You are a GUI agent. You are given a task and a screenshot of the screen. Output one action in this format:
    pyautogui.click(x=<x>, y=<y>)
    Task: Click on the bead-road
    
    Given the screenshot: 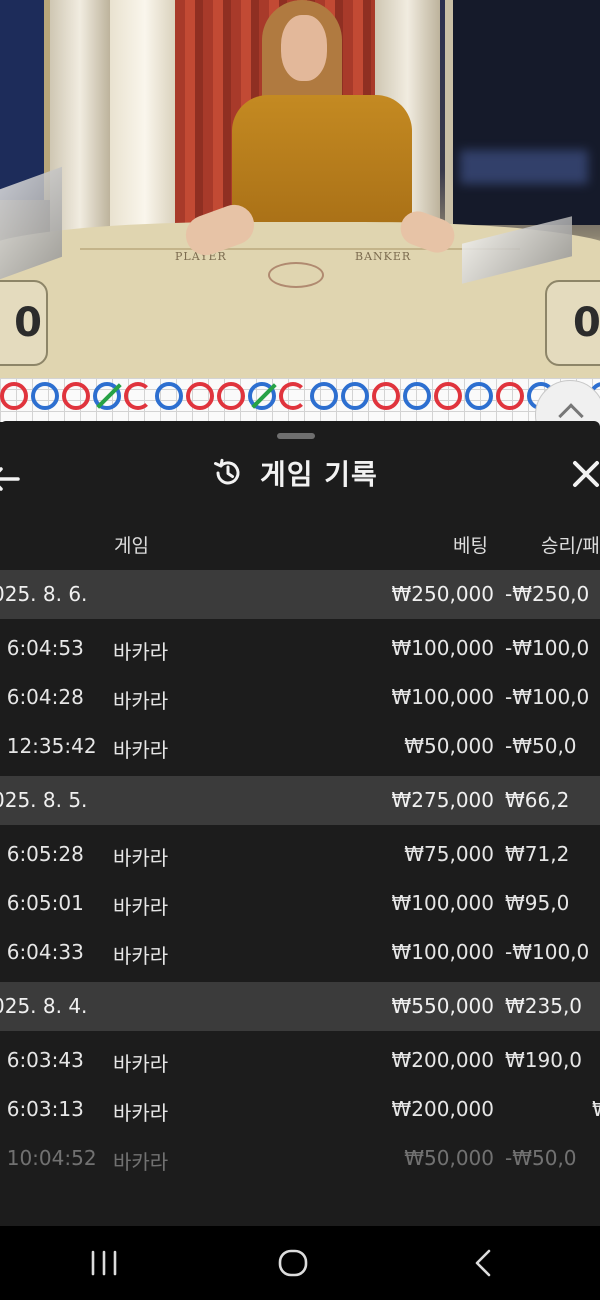 What is the action you would take?
    pyautogui.click(x=300, y=400)
    